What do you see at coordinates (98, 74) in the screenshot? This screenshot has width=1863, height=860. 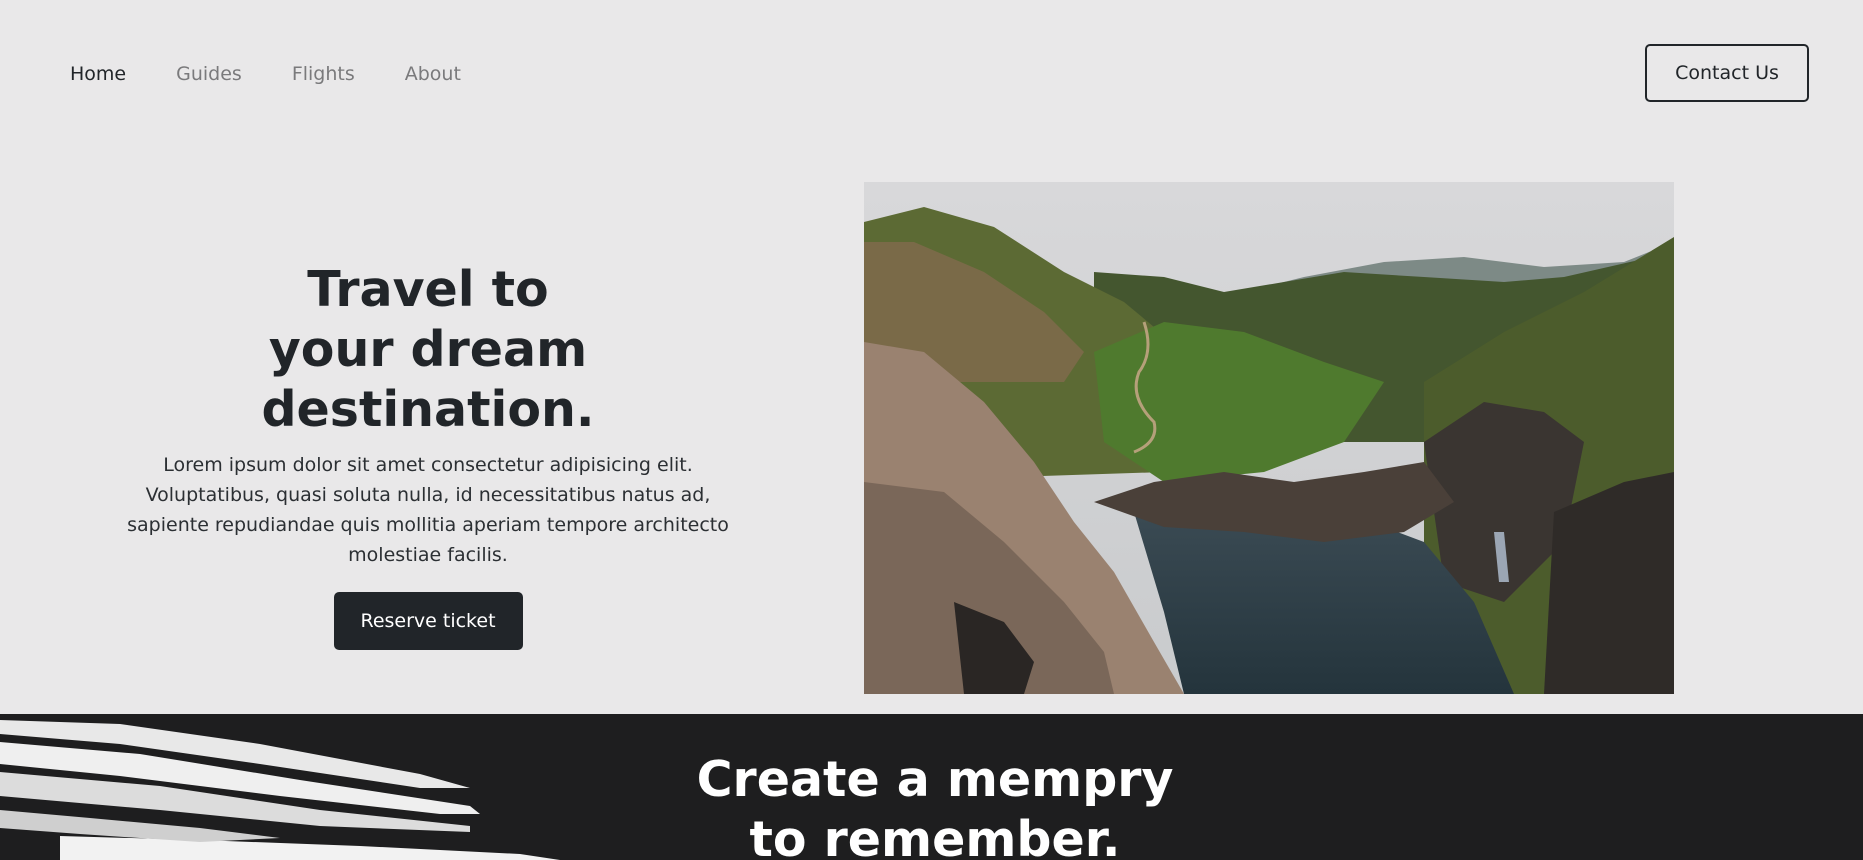 I see `nav-link-home: Home` at bounding box center [98, 74].